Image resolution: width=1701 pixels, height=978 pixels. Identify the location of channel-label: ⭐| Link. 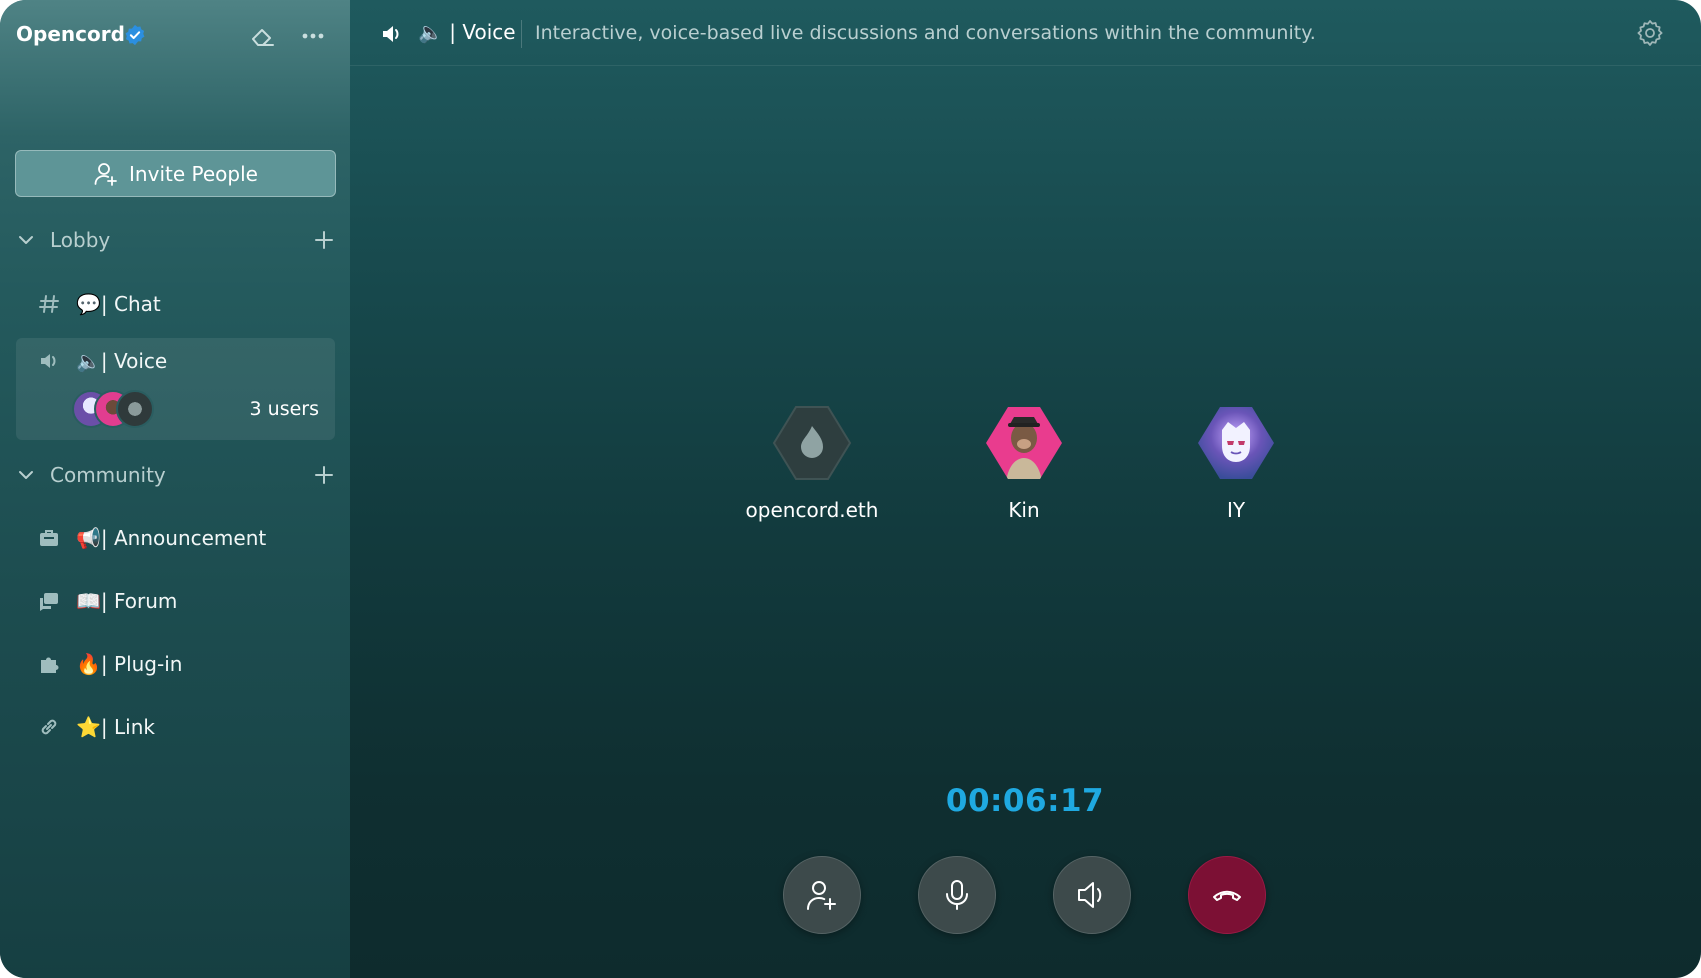
(115, 727).